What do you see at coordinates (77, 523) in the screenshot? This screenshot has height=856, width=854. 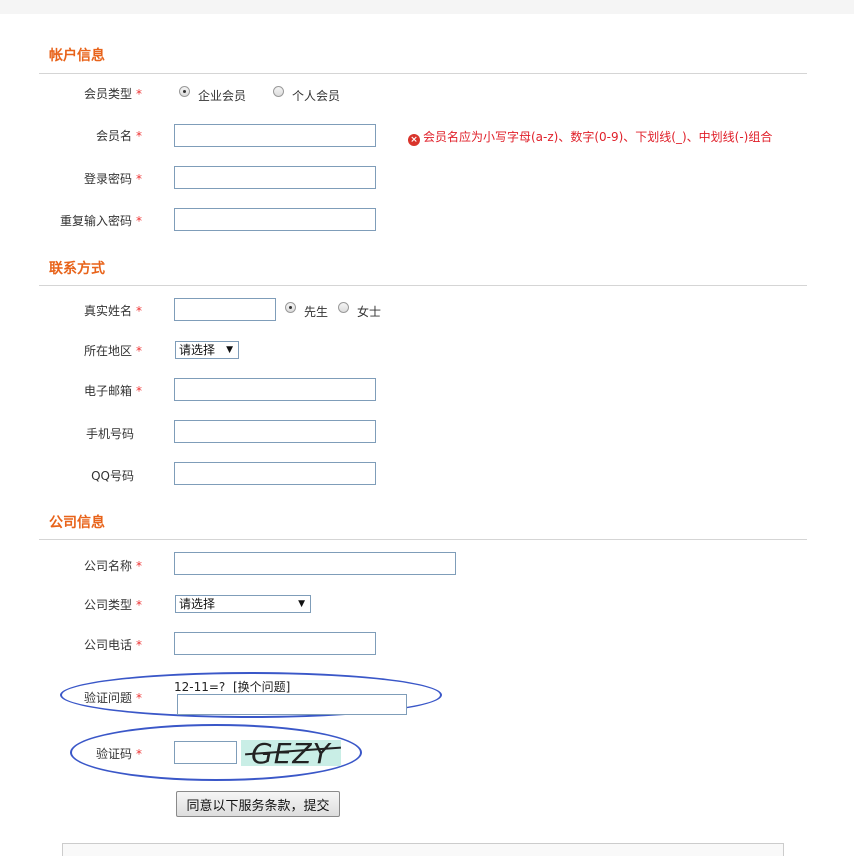 I see `section-title-company: 公司信息` at bounding box center [77, 523].